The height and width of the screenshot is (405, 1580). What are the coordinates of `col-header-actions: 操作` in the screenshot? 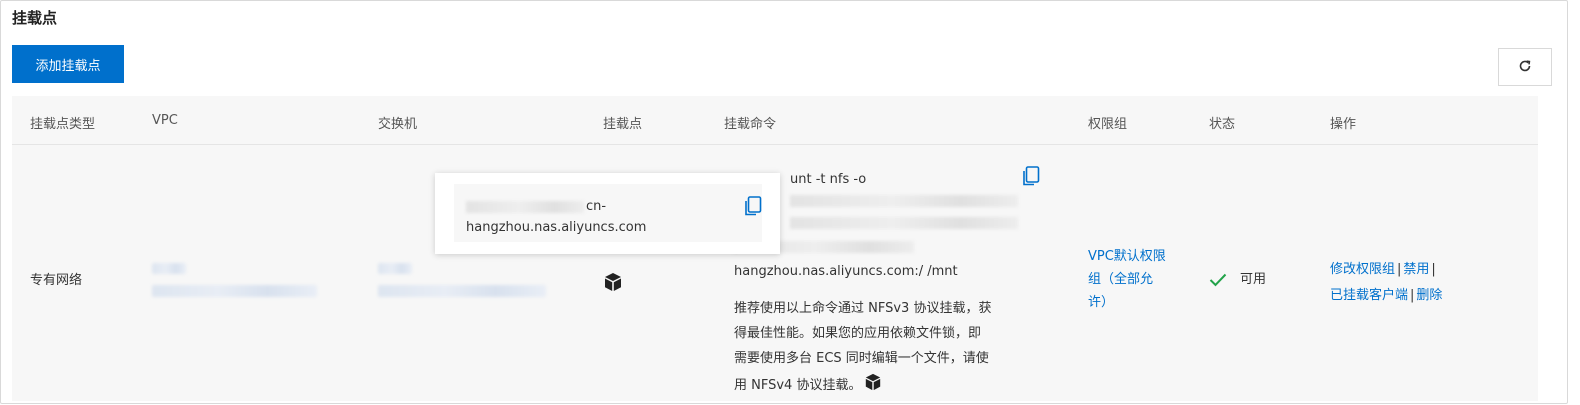 It's located at (1343, 124).